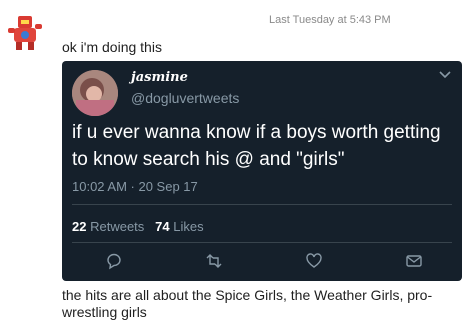 The image size is (472, 321). What do you see at coordinates (117, 226) in the screenshot?
I see `retweets-label: Retweets` at bounding box center [117, 226].